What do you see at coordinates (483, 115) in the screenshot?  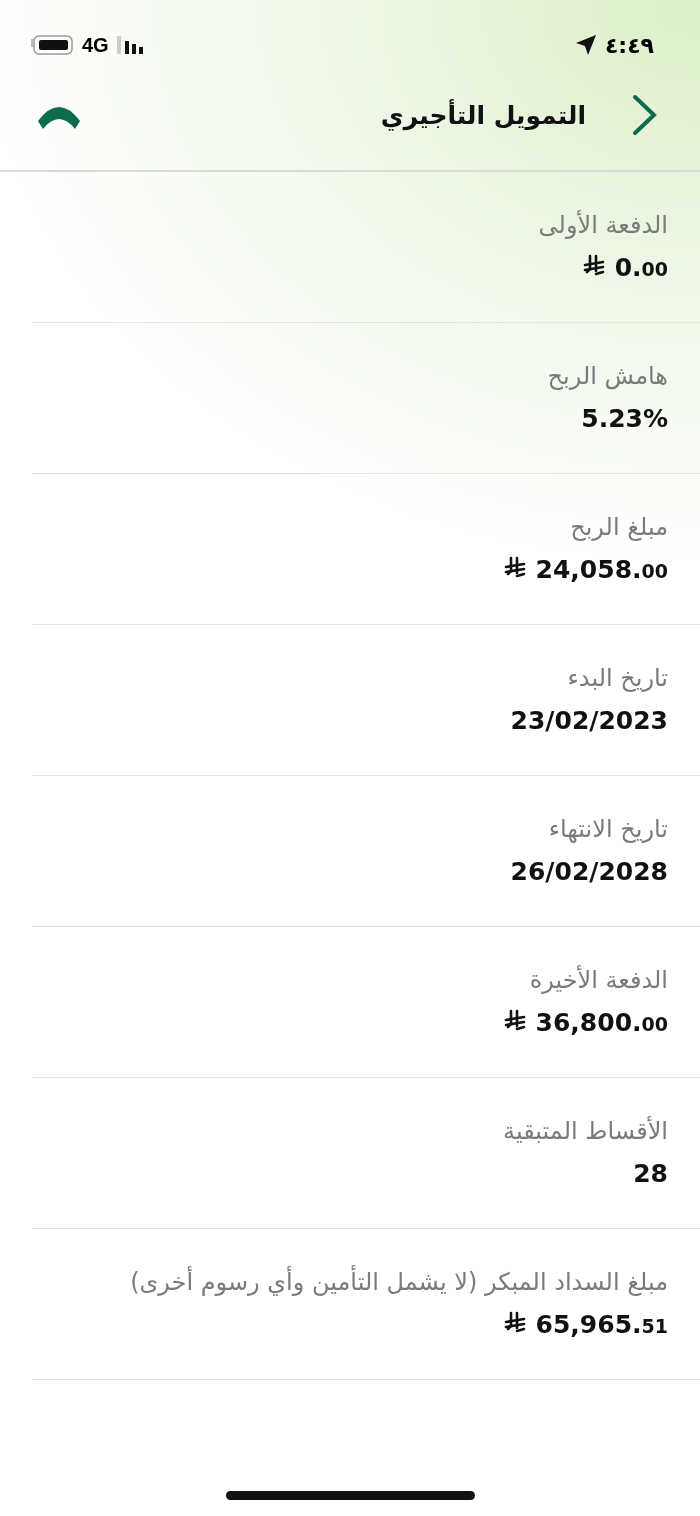 I see `page-title: التمويل التأجيري` at bounding box center [483, 115].